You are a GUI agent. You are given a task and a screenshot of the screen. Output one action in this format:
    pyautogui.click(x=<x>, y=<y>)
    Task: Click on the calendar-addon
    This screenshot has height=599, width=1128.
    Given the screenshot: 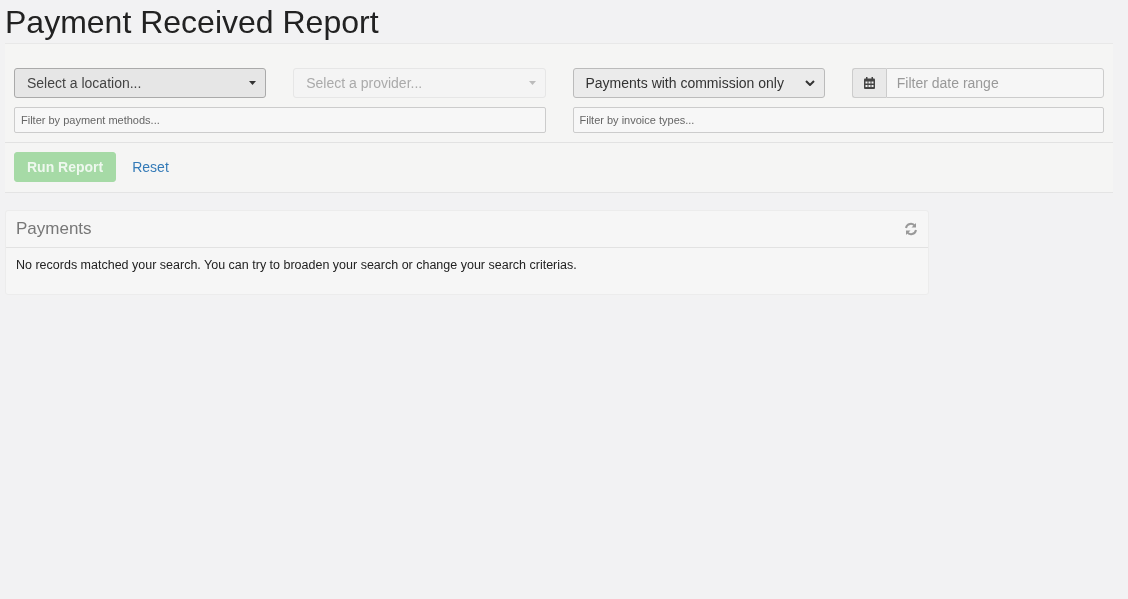 What is the action you would take?
    pyautogui.click(x=868, y=83)
    